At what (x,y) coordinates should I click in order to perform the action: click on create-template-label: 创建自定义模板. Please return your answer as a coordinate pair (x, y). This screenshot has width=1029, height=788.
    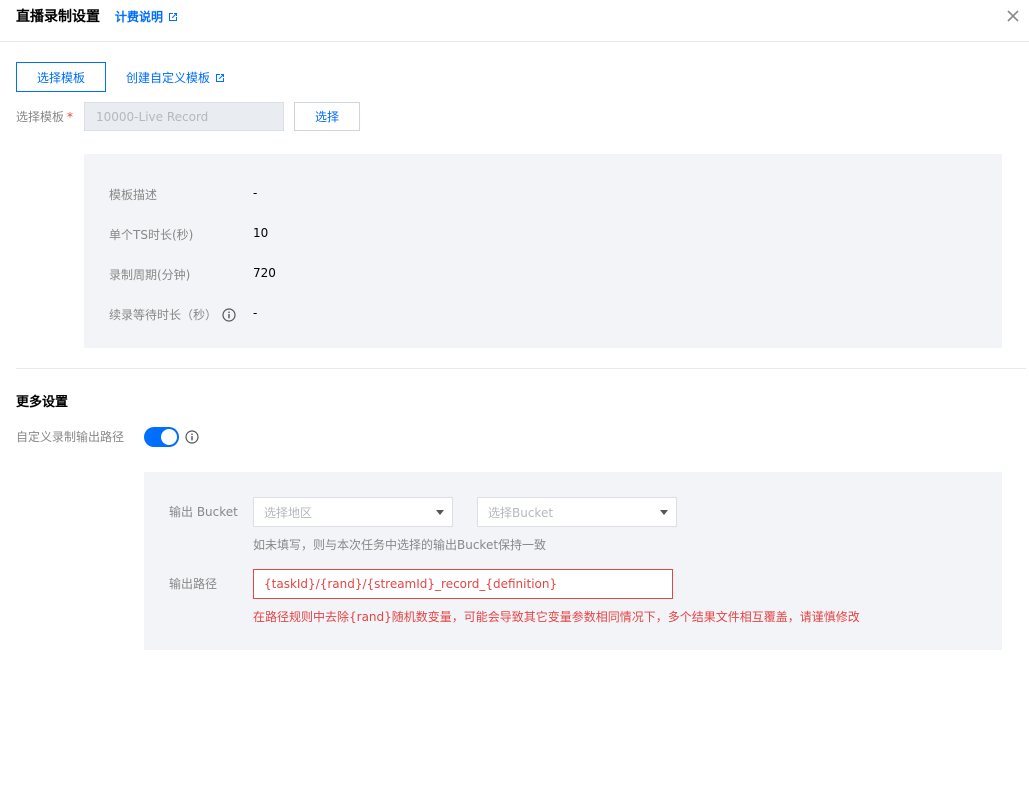
    Looking at the image, I should click on (168, 78).